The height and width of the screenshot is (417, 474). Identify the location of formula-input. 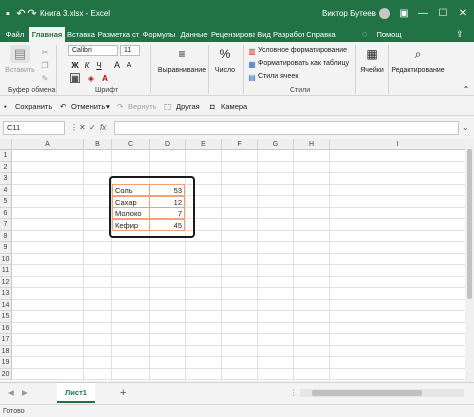
(286, 128).